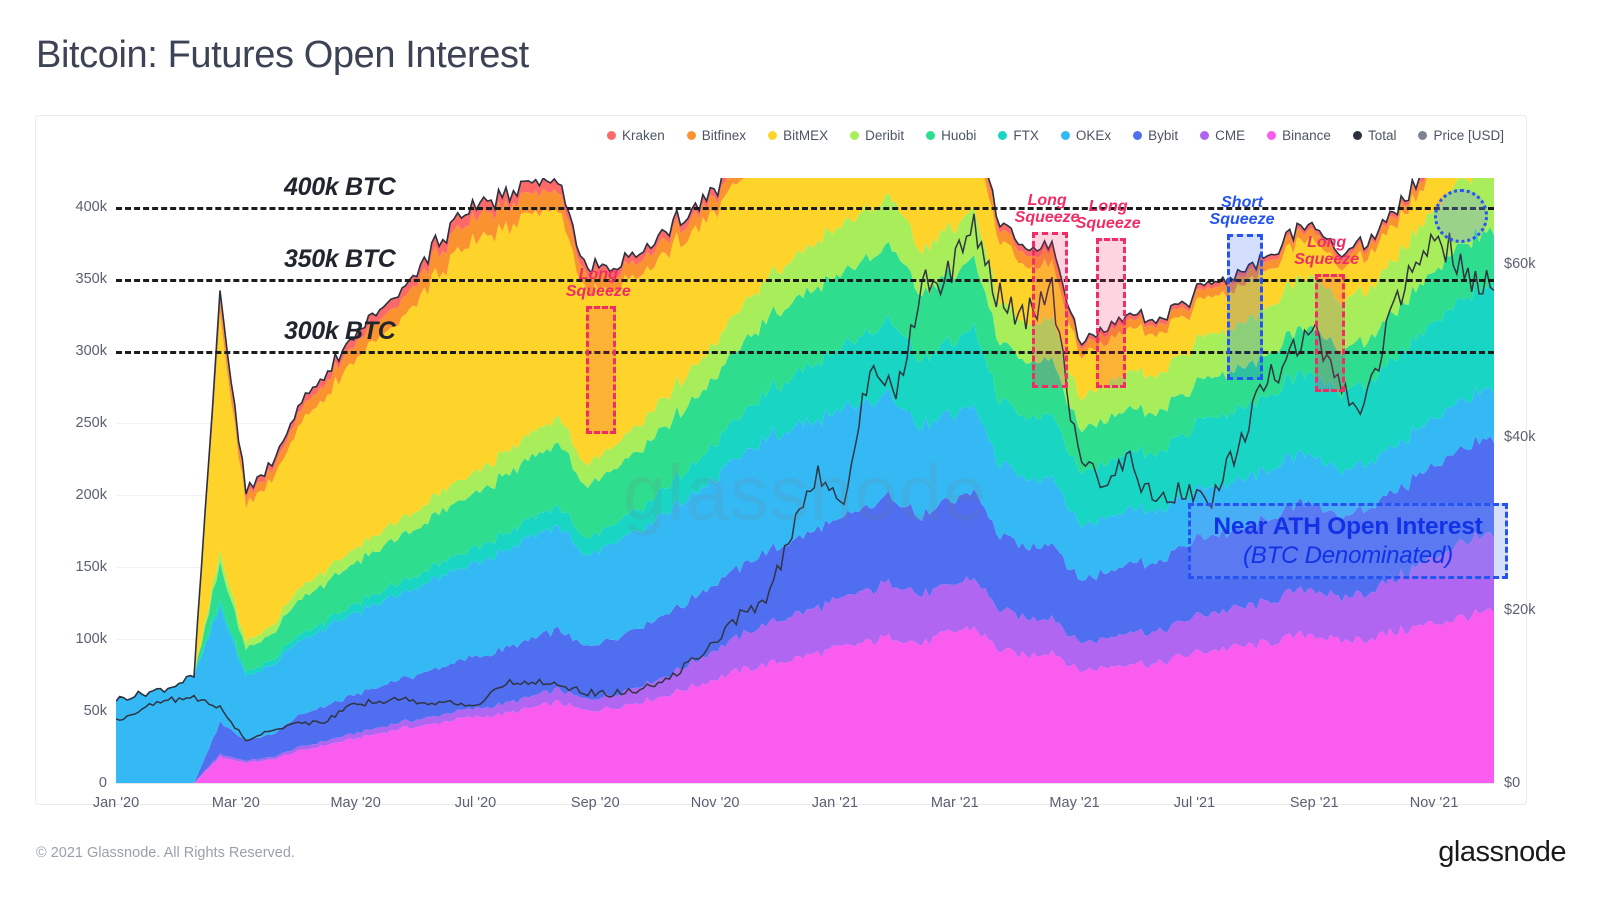  I want to click on near-ath-callout: Near ATH Open Interest (BTC Denominated), so click(1348, 541).